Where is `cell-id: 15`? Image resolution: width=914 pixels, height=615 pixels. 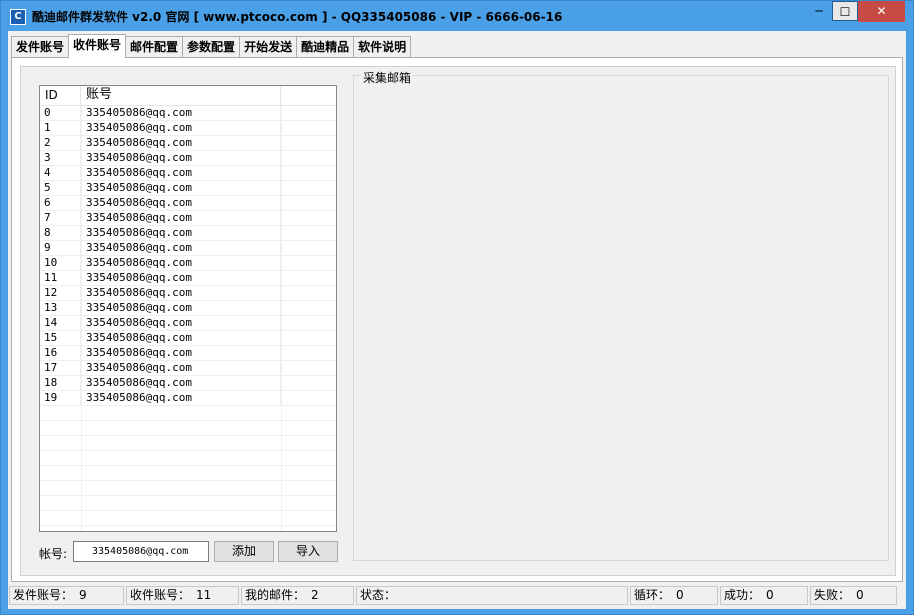
cell-id: 15 is located at coordinates (60, 338).